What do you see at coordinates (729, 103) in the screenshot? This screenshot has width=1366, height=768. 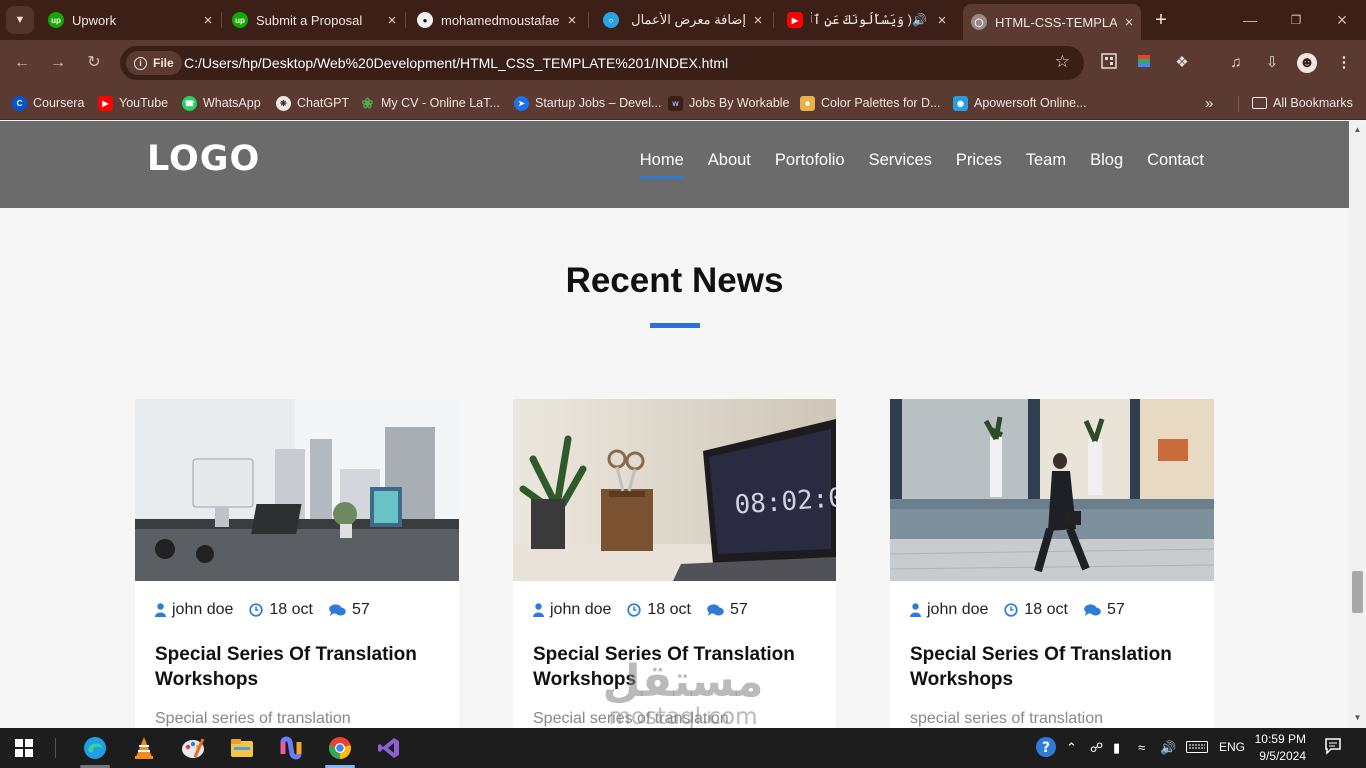 I see `bookmark-workable: w Jobs By Workable` at bounding box center [729, 103].